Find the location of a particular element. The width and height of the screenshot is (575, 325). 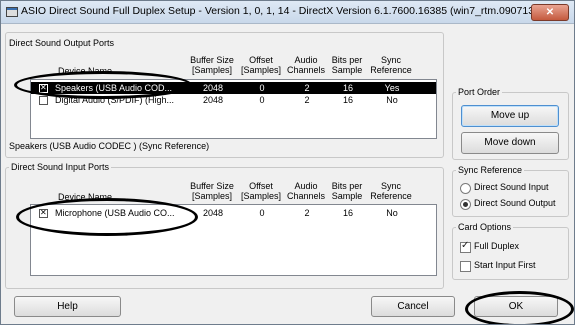

app-icon is located at coordinates (12, 12).